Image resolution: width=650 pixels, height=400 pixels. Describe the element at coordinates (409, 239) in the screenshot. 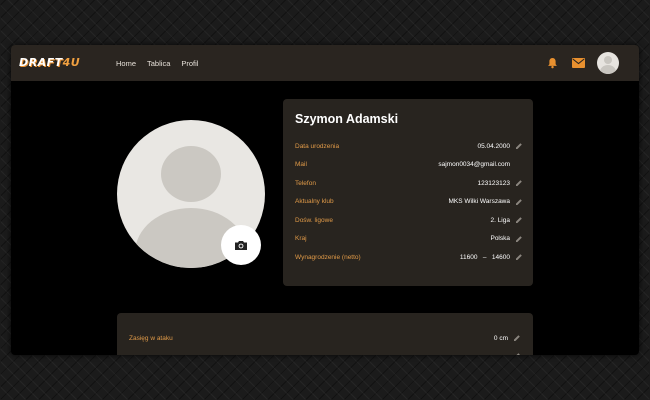

I see `field-row: Kraj Polska` at that location.